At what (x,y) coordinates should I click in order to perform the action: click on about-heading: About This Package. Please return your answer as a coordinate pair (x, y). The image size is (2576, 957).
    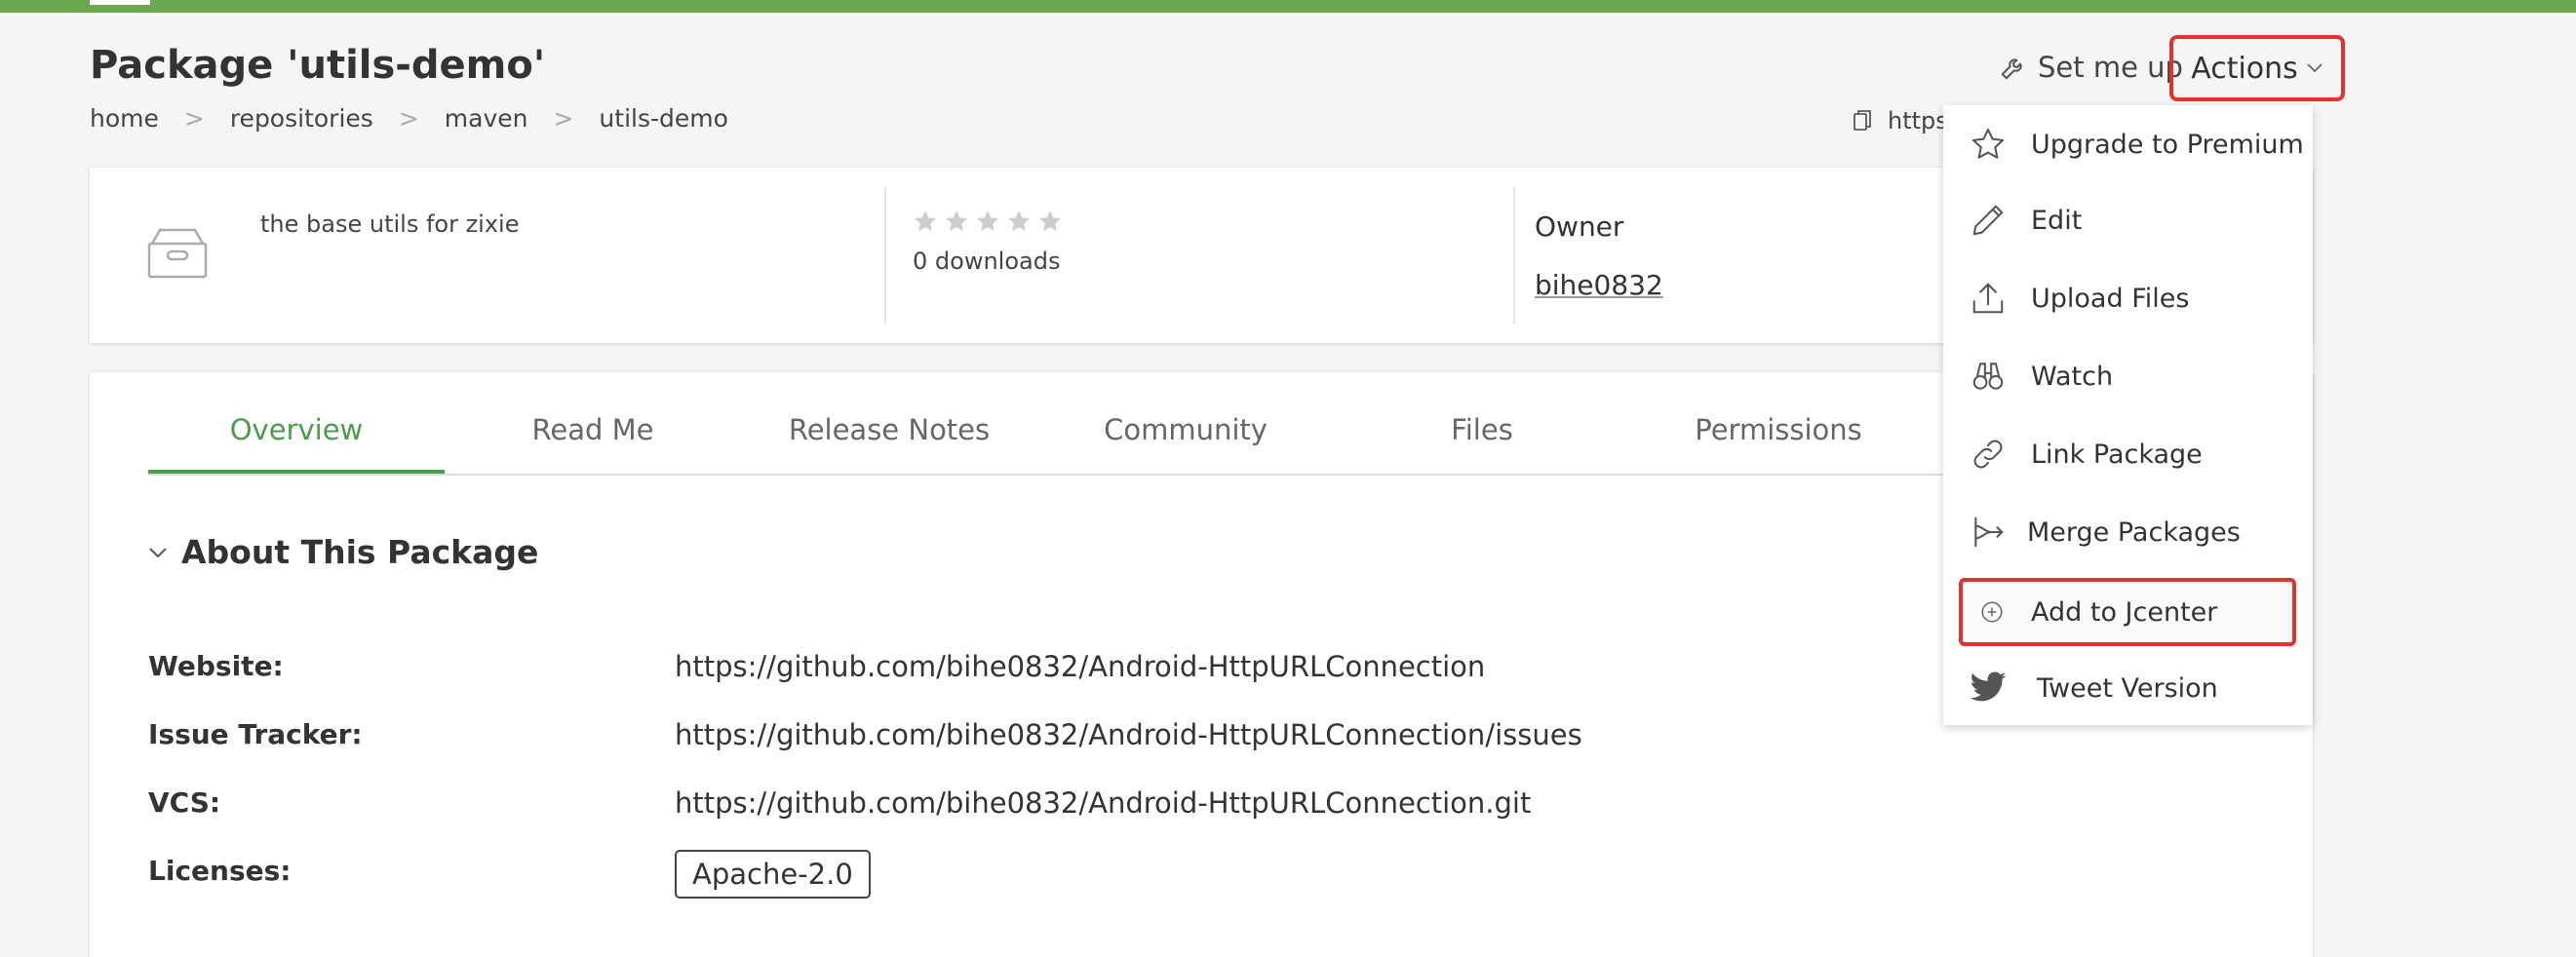
    Looking at the image, I should click on (360, 552).